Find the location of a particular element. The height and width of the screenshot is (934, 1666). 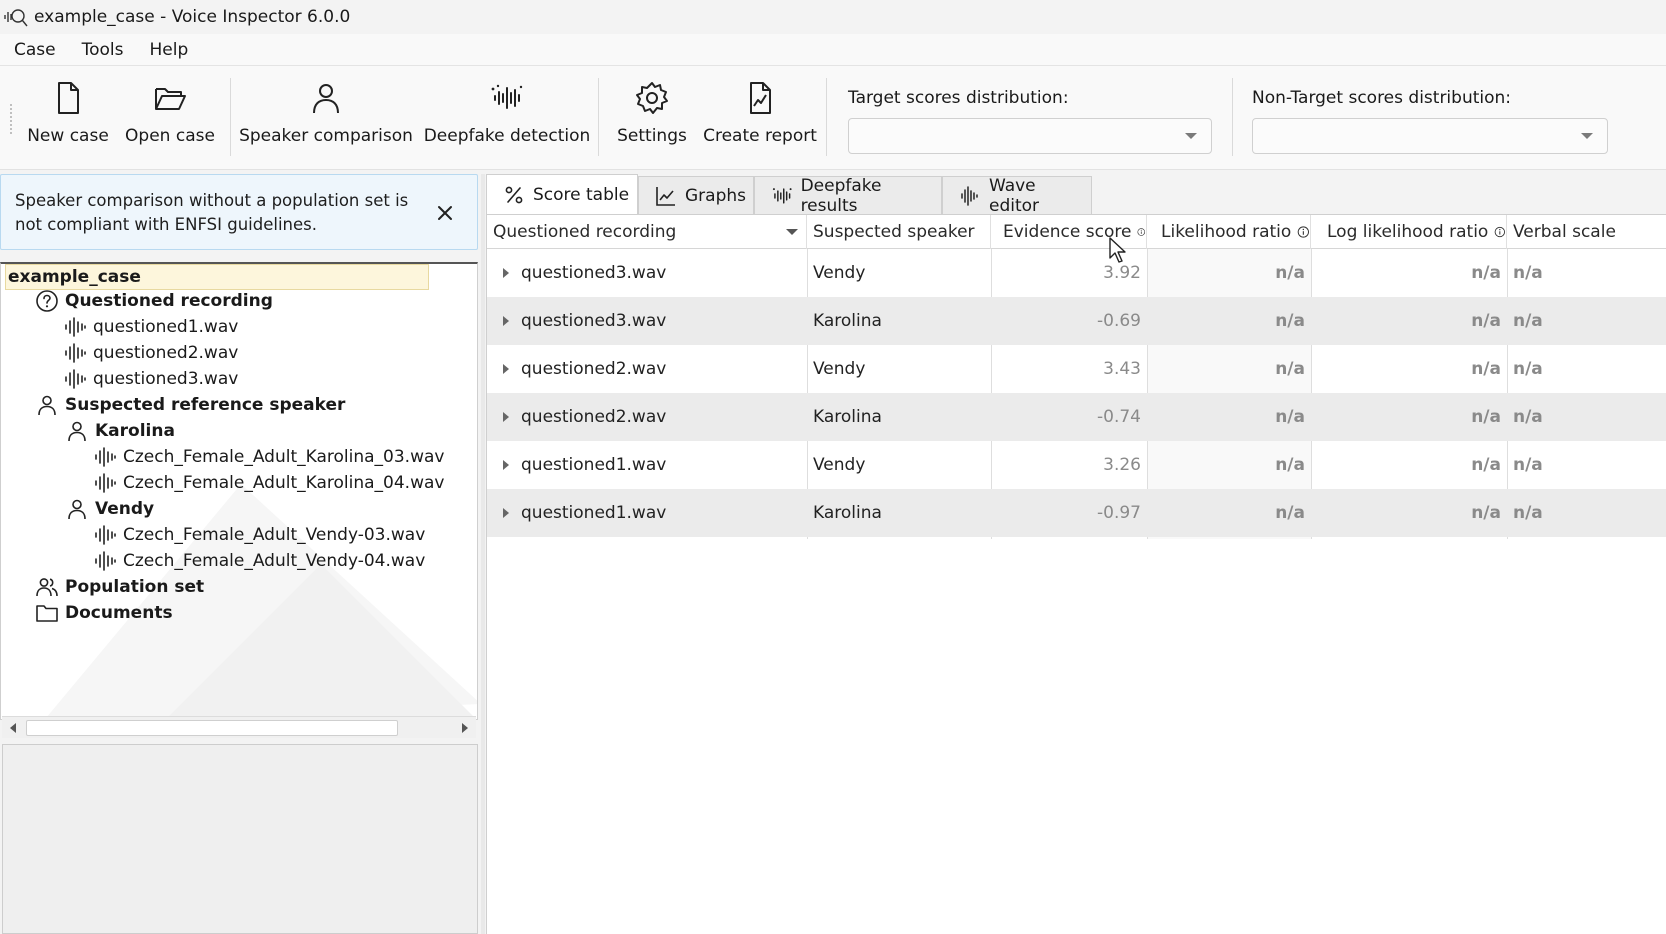

cell-speaker: Vendy is located at coordinates (839, 465).